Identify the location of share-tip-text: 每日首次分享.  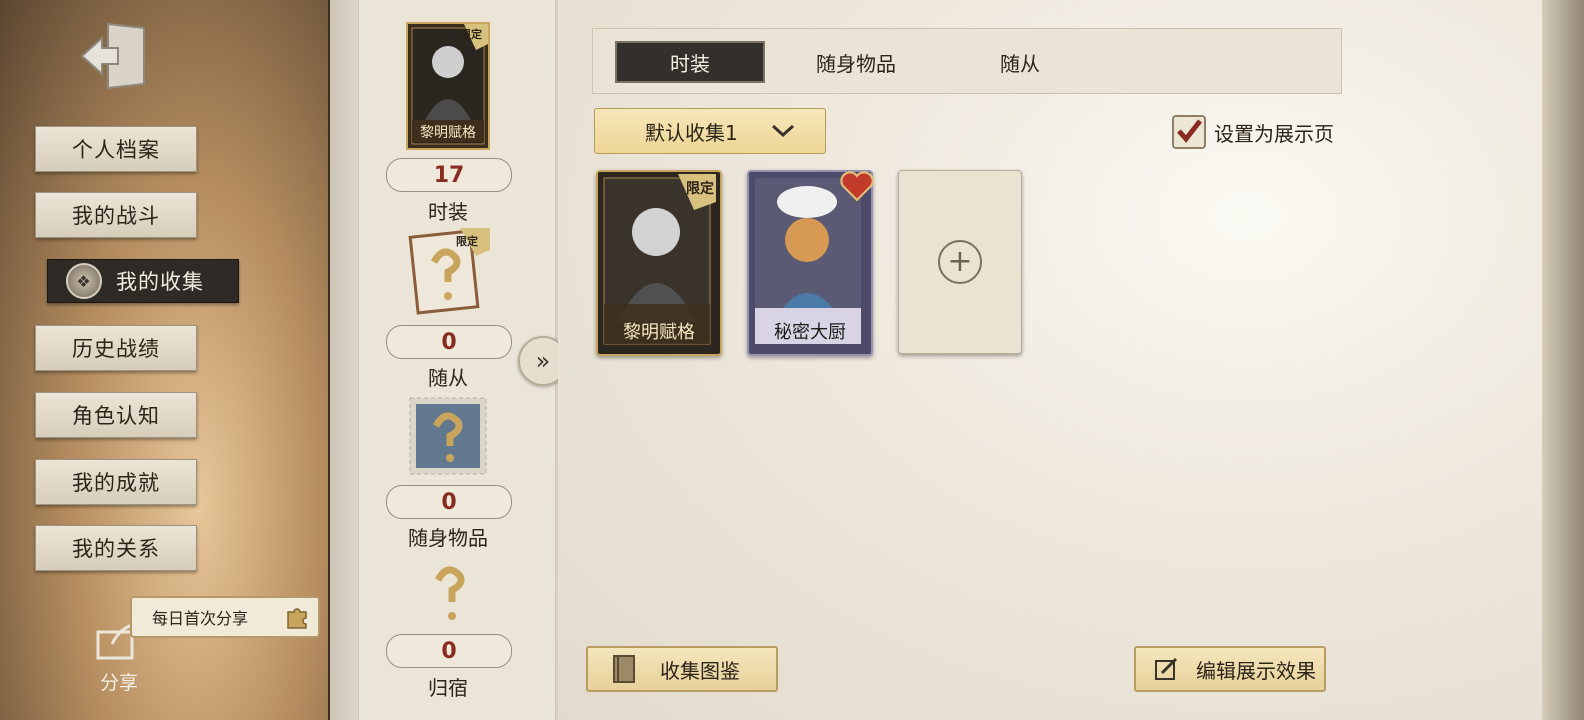
(200, 618).